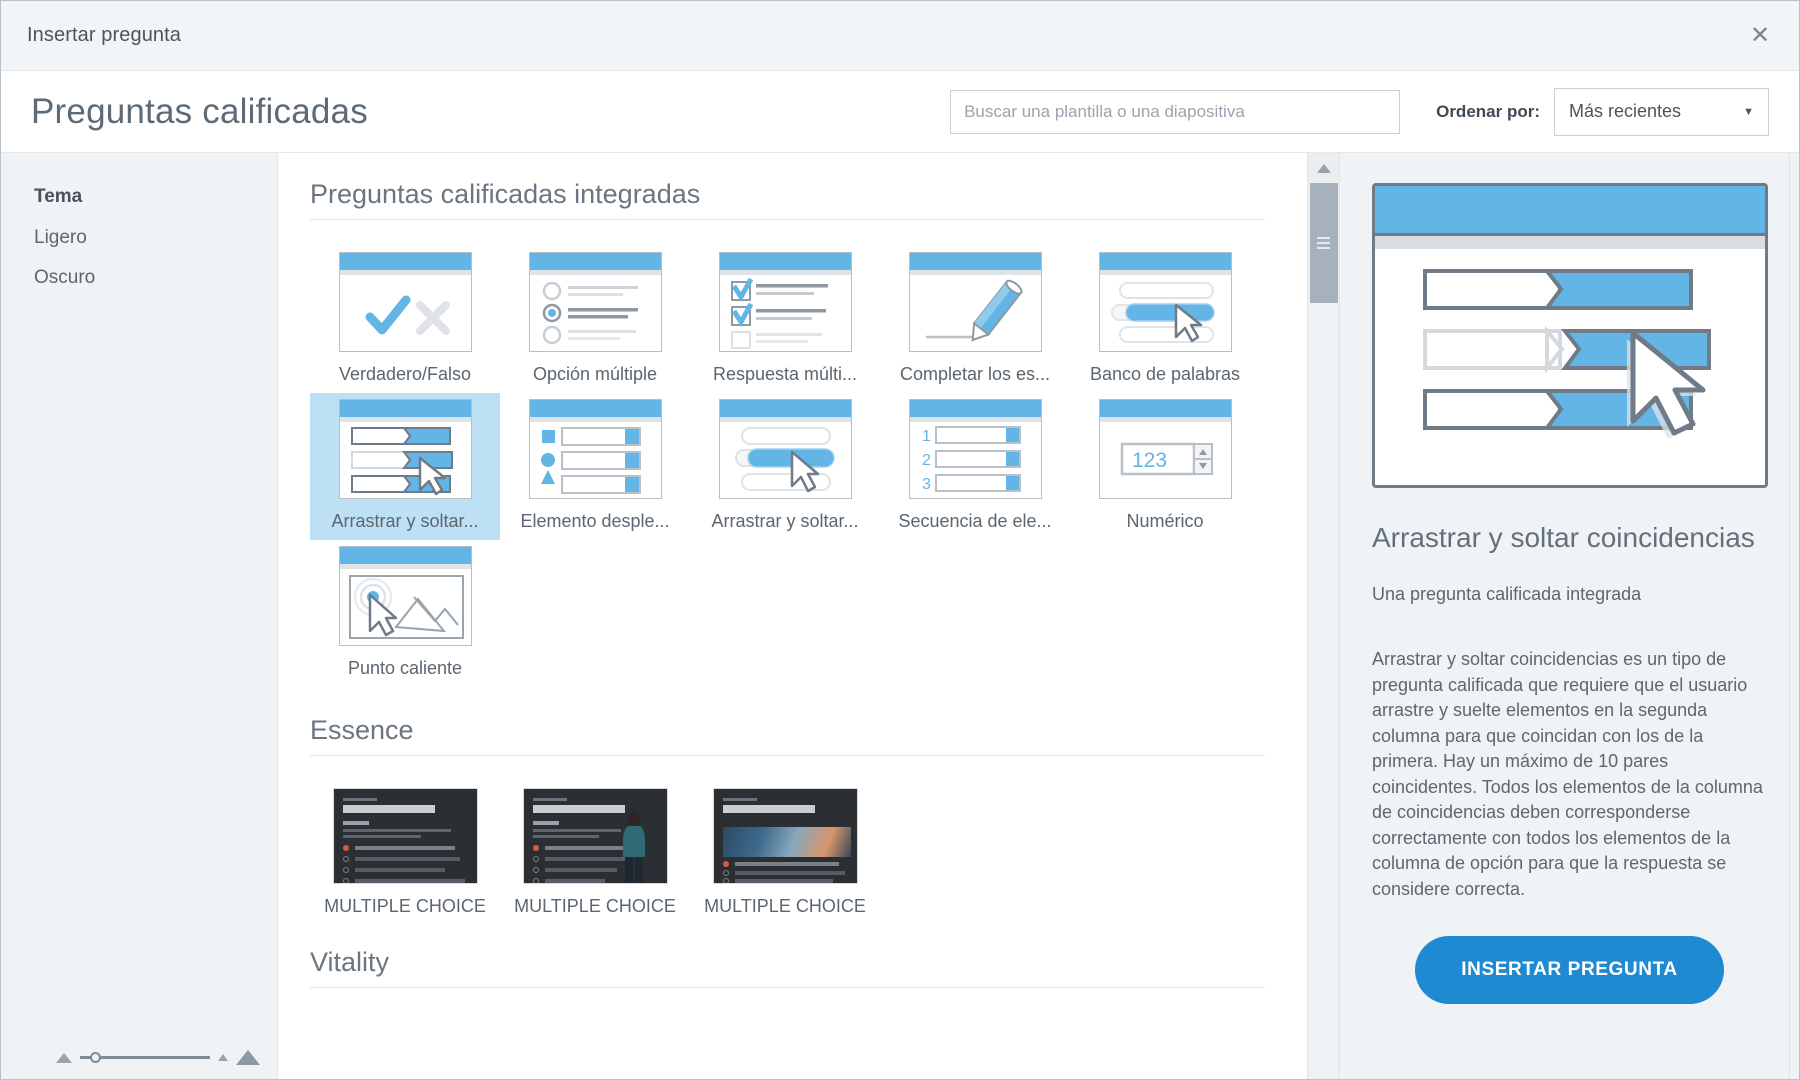 This screenshot has height=1080, width=1800. I want to click on sidebar-item-oscuro: Oscuro, so click(155, 278).